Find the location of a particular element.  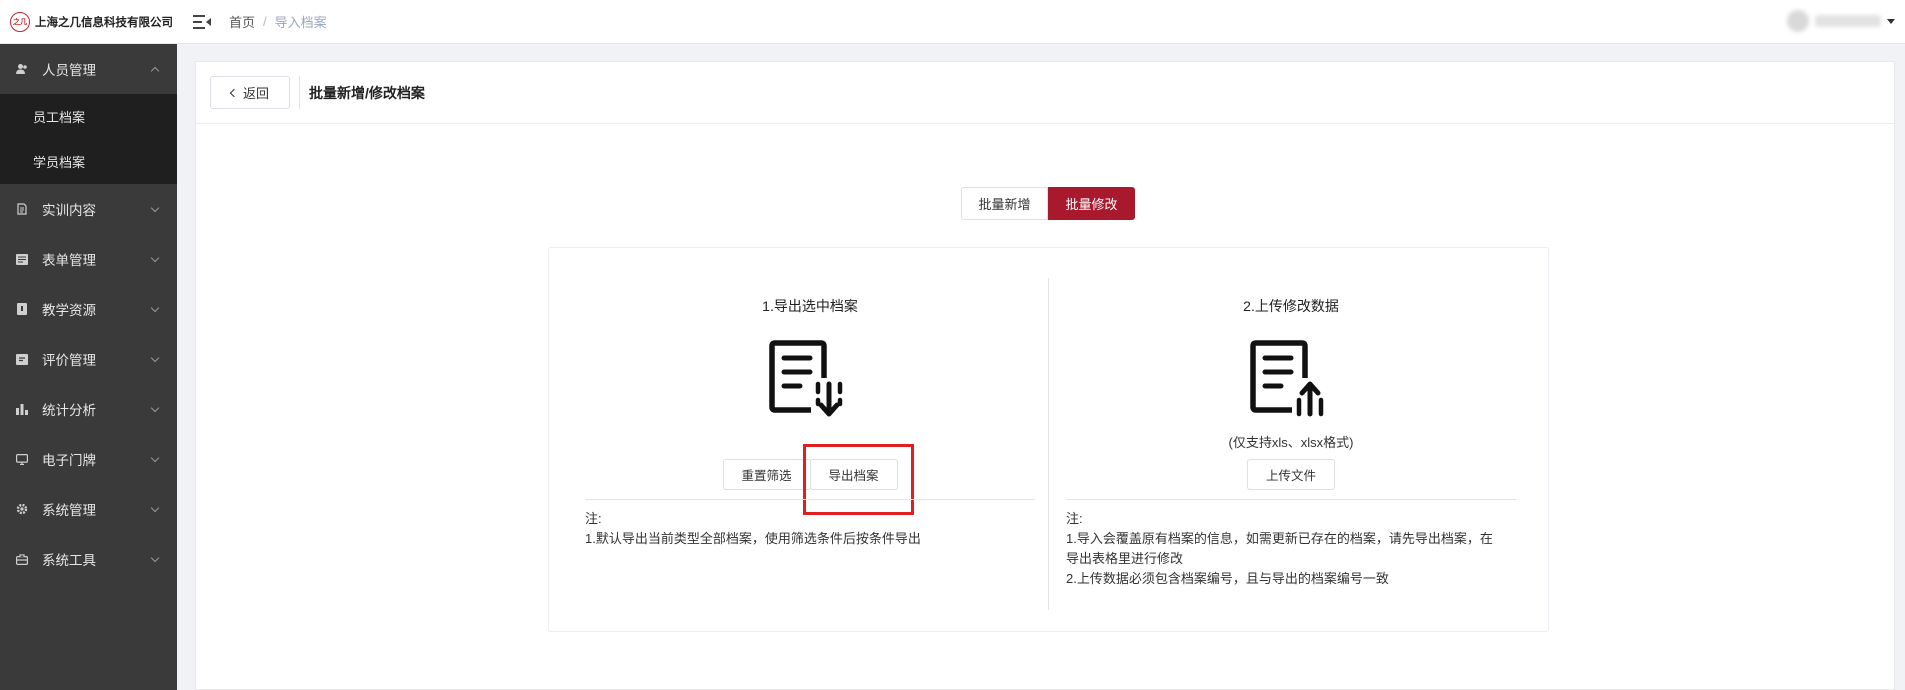

brand: 之几 上海之几信息科技有限公司 is located at coordinates (88, 22).